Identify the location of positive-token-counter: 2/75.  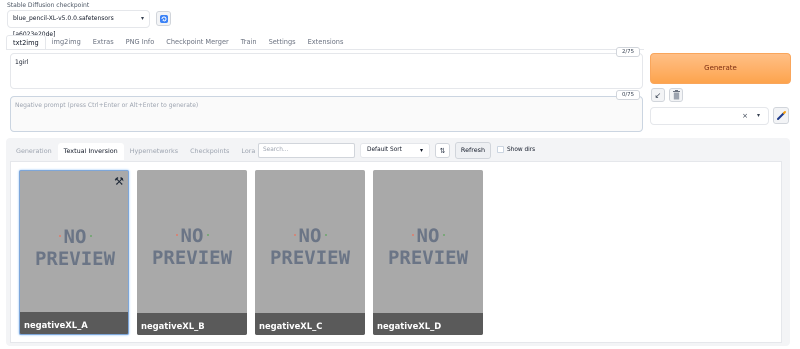
(628, 52).